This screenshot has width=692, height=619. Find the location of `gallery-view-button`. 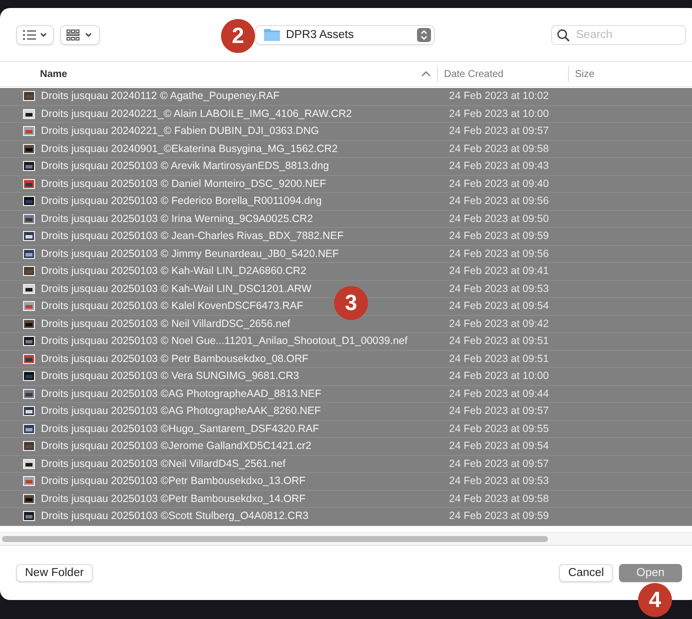

gallery-view-button is located at coordinates (80, 34).